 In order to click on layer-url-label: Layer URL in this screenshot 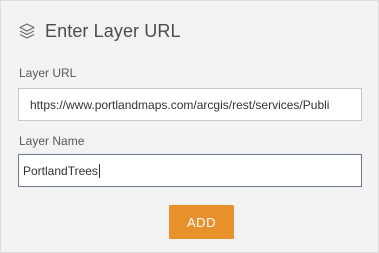, I will do `click(48, 73)`.